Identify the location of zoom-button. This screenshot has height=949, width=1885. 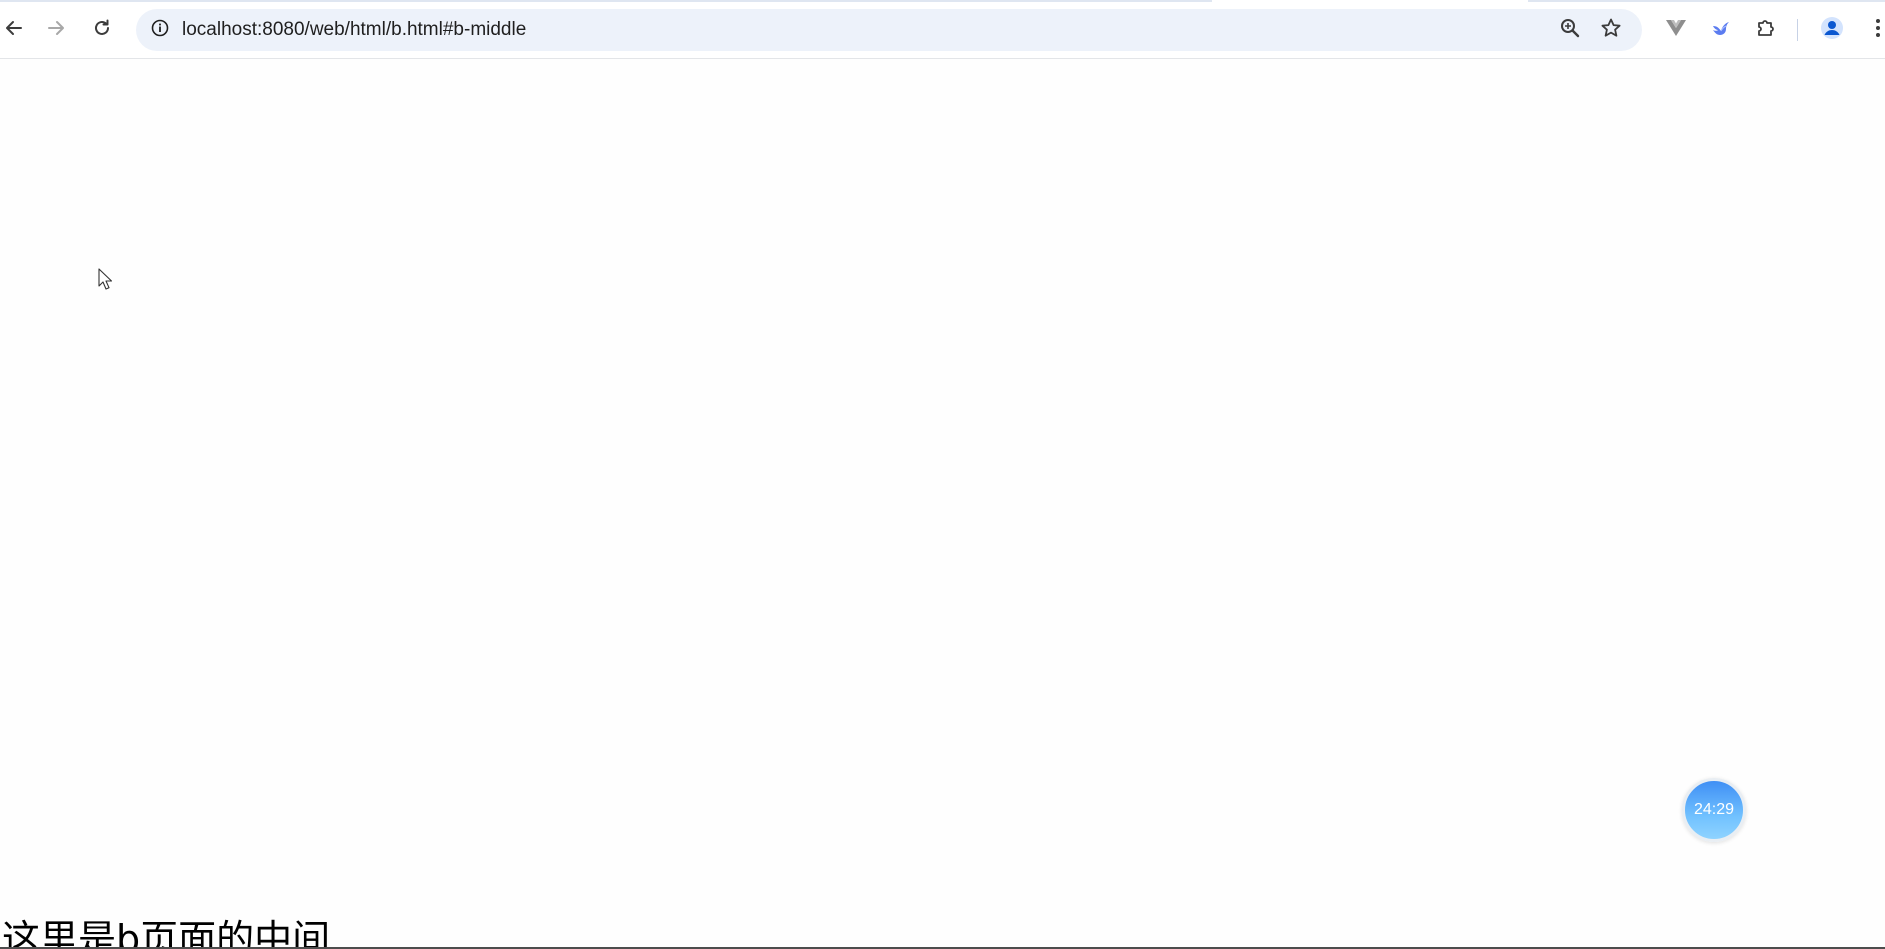
(1570, 30).